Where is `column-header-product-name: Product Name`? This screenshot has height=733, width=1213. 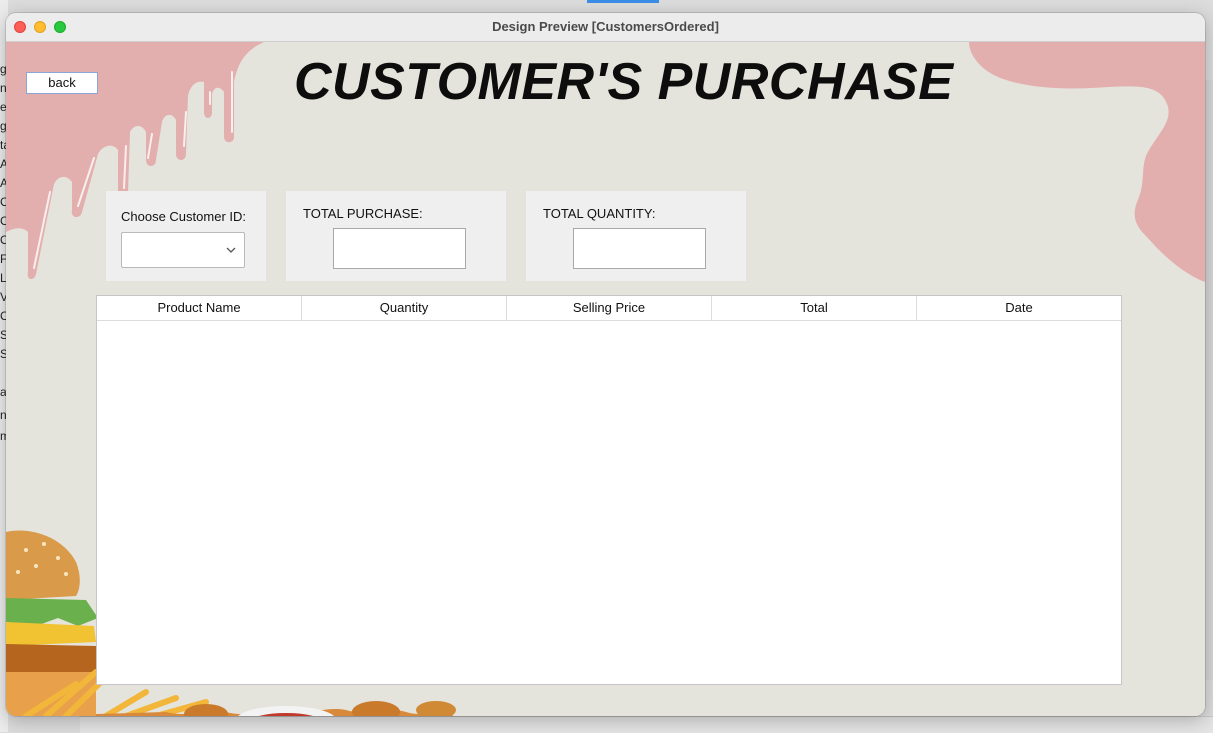 column-header-product-name: Product Name is located at coordinates (199, 308).